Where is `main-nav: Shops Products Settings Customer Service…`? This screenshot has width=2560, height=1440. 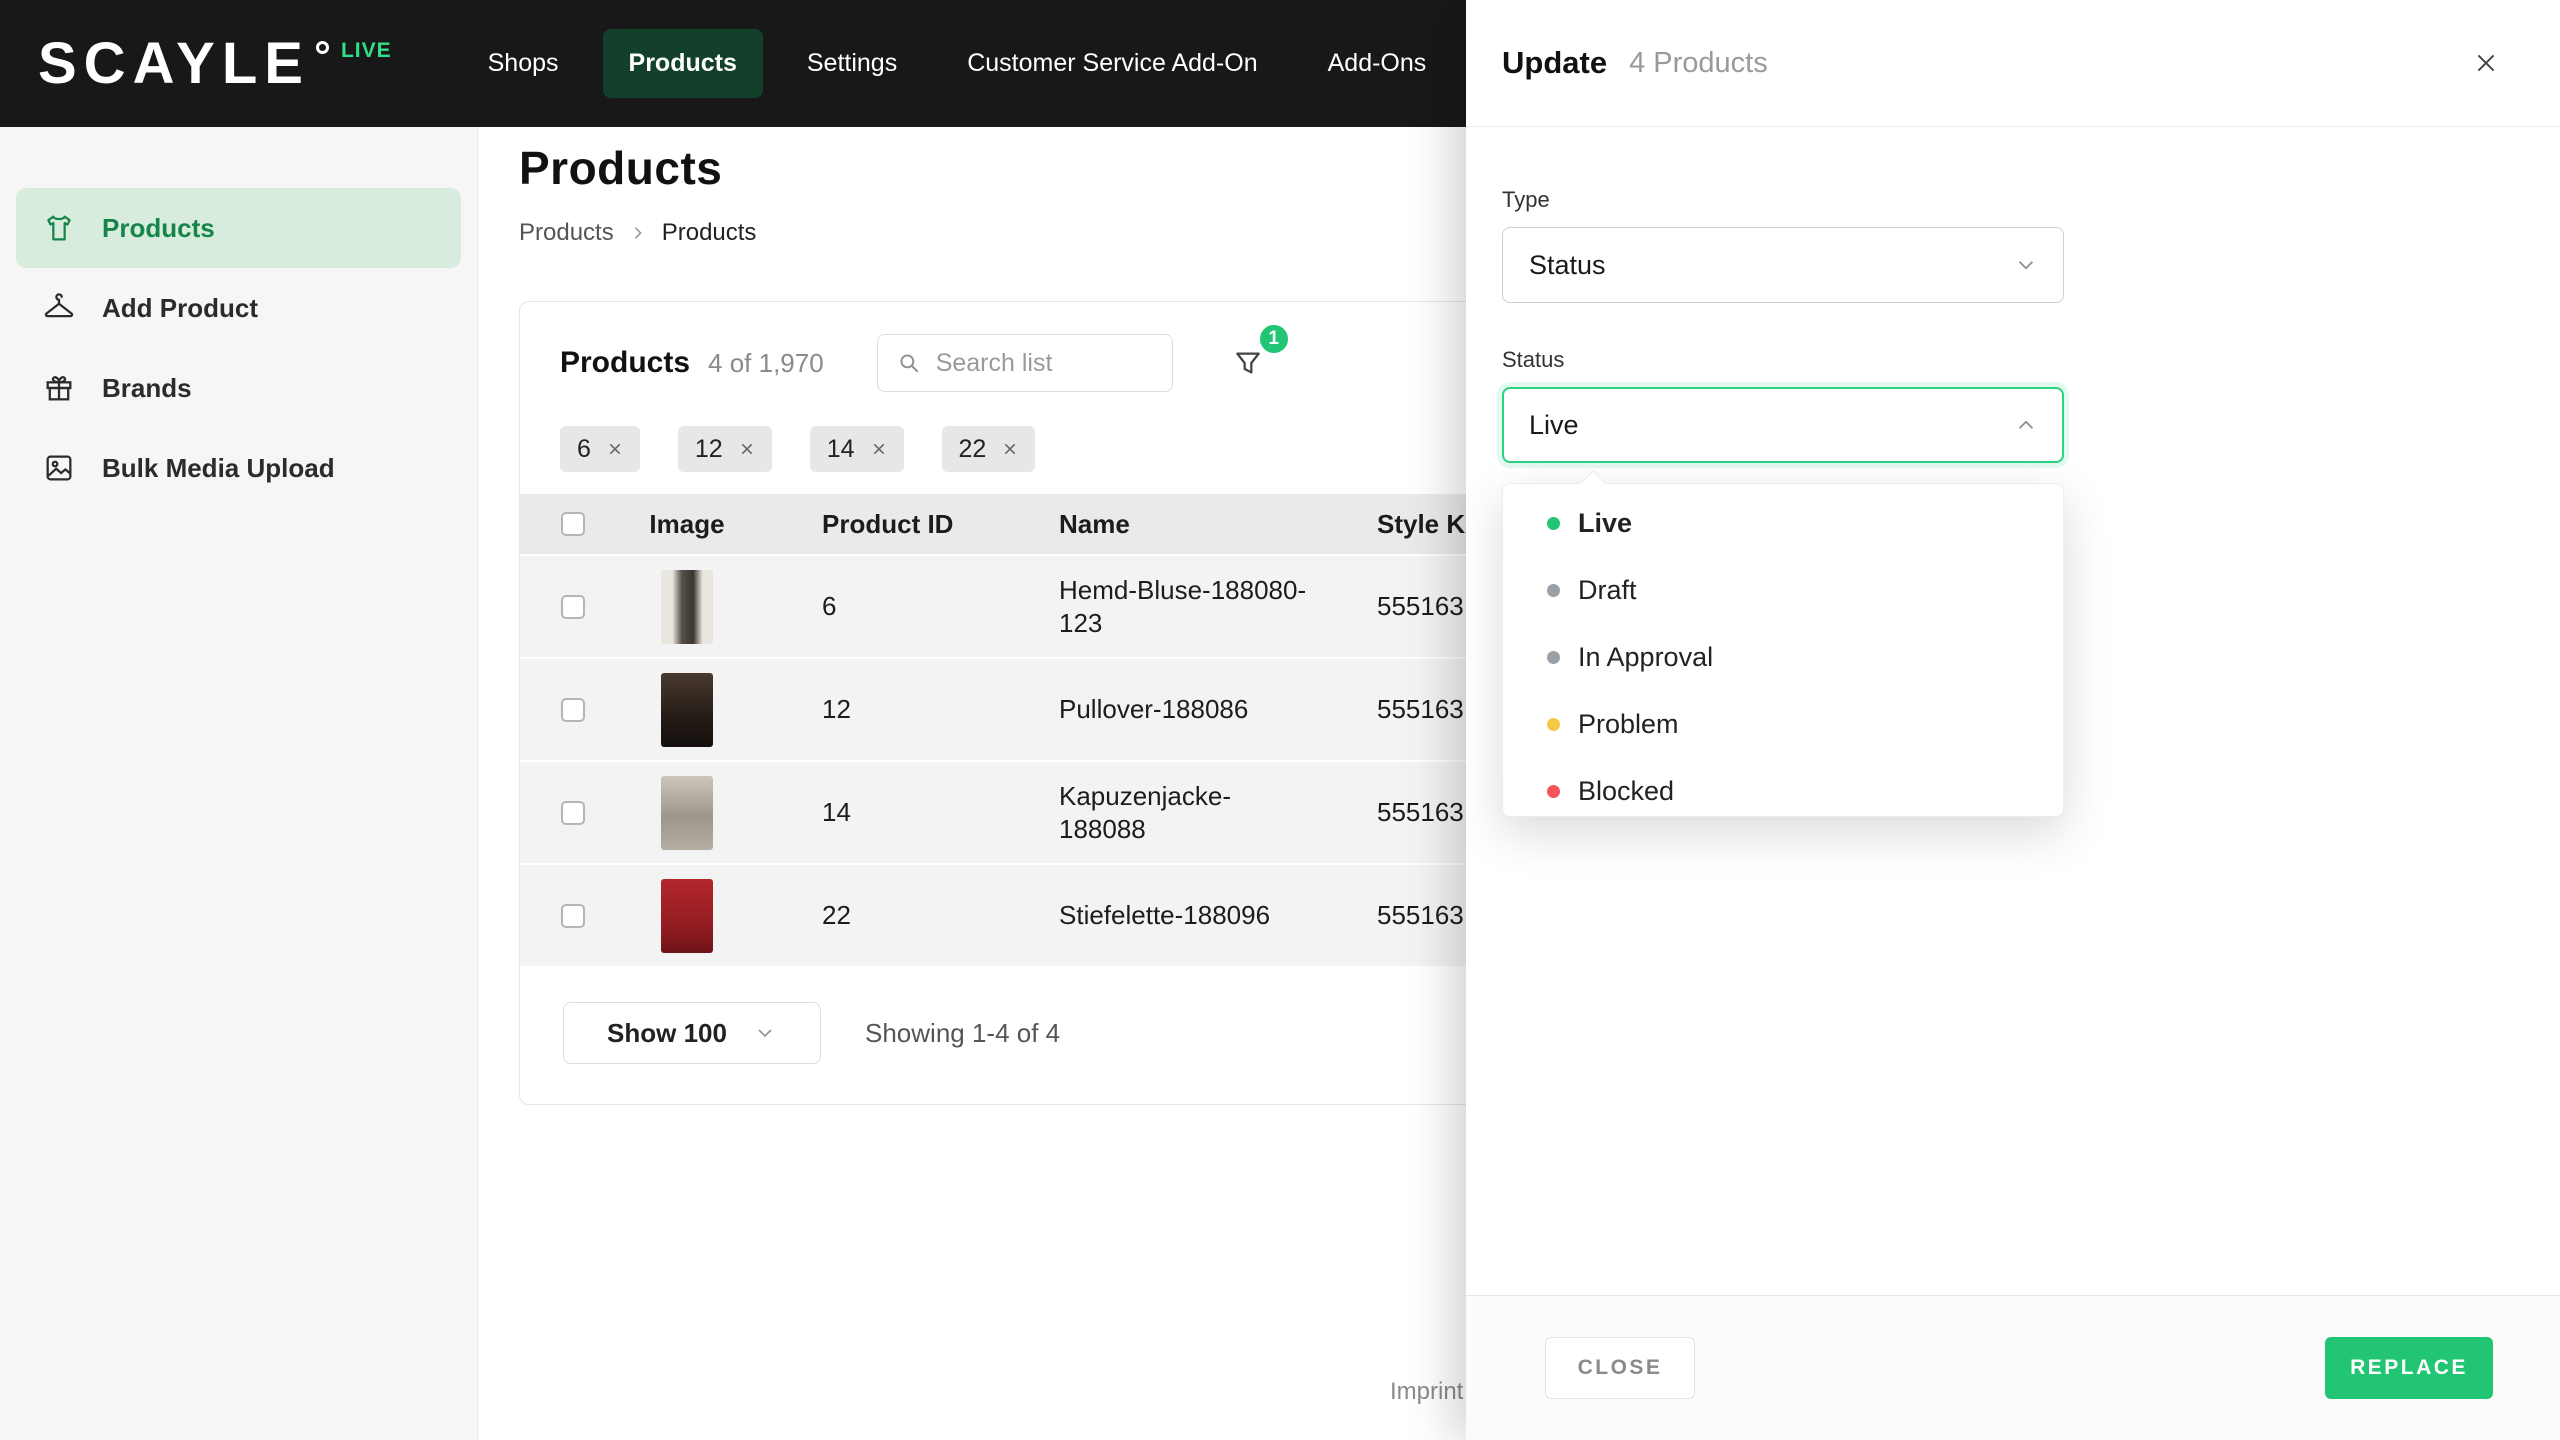
main-nav: Shops Products Settings Customer Service… is located at coordinates (957, 63).